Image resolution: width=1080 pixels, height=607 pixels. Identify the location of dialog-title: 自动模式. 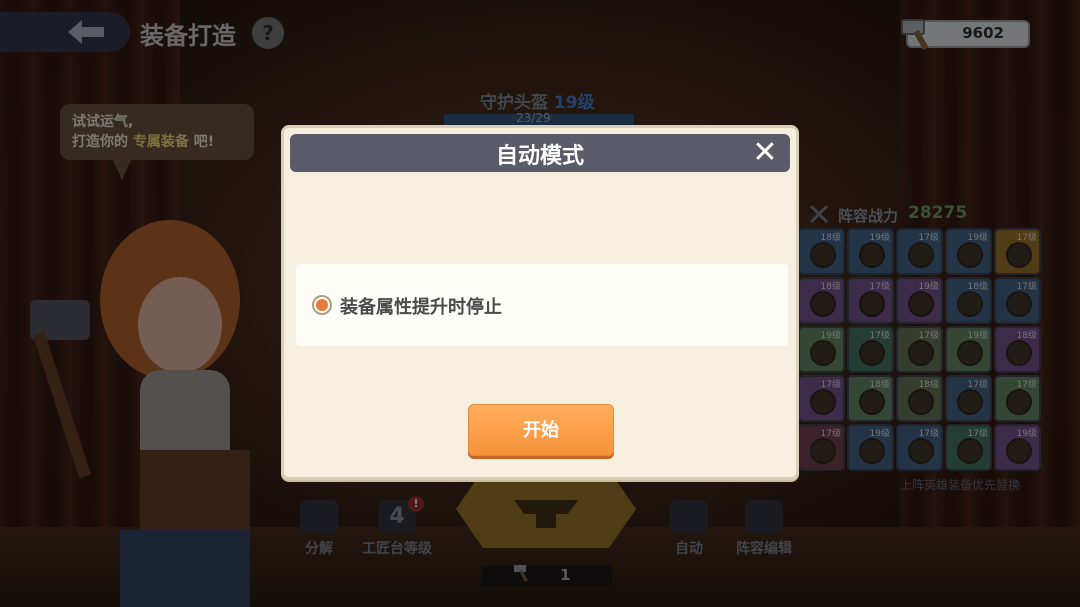
(539, 156).